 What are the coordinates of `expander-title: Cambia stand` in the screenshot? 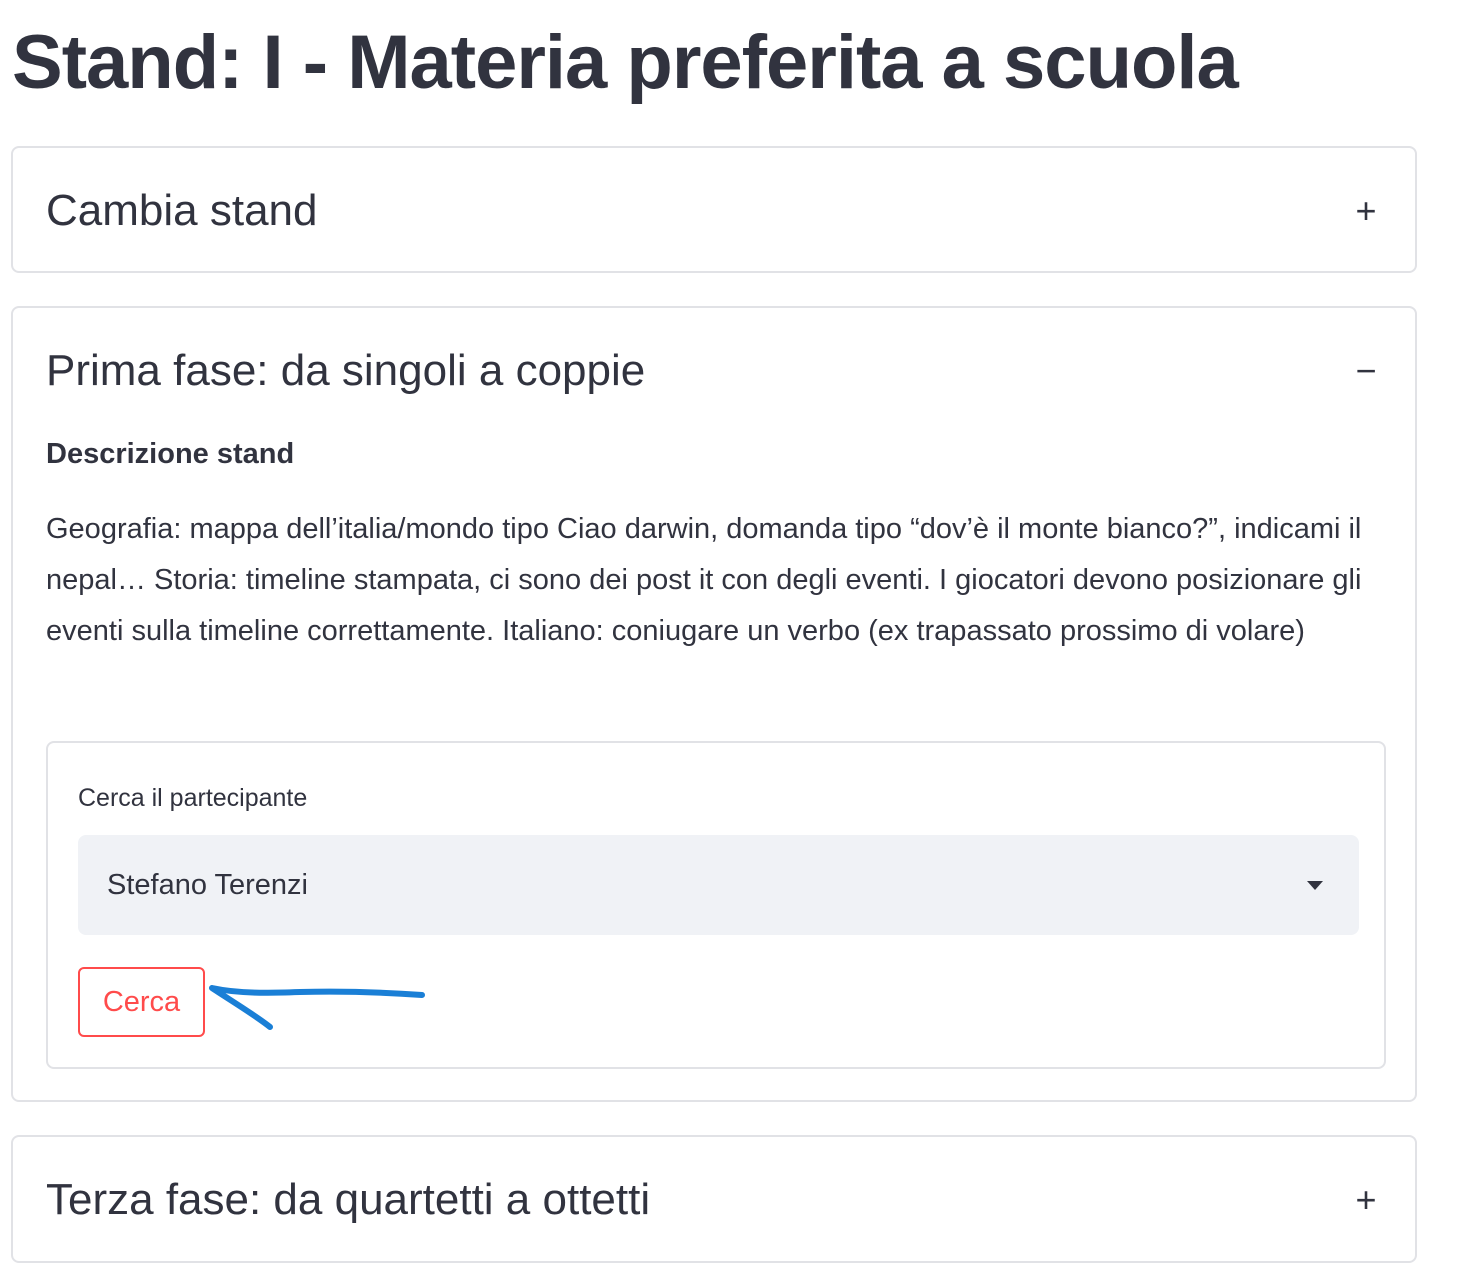 It's located at (182, 210).